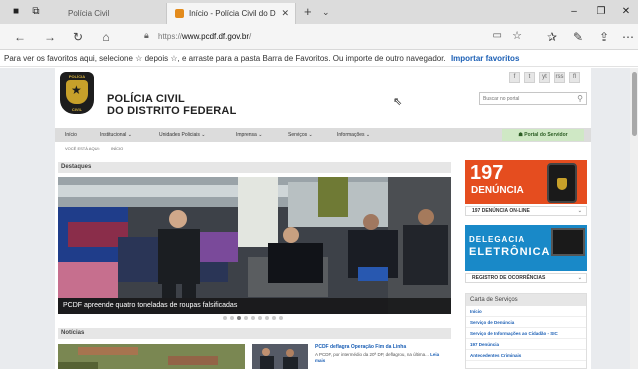 This screenshot has height=369, width=638. I want to click on breadcrumb-prefix: VOCÊ ESTÁ AQUI:, so click(82, 148).